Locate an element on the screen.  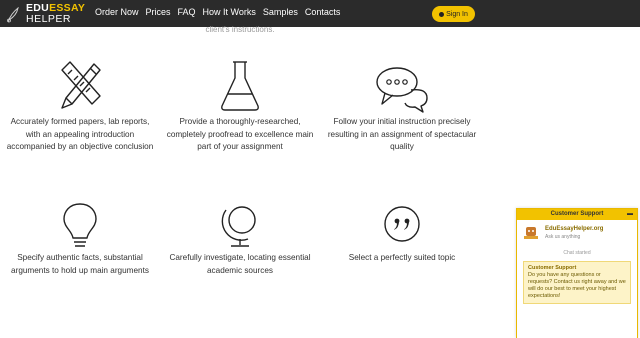
menu-how-it-works: How It Works is located at coordinates (229, 12).